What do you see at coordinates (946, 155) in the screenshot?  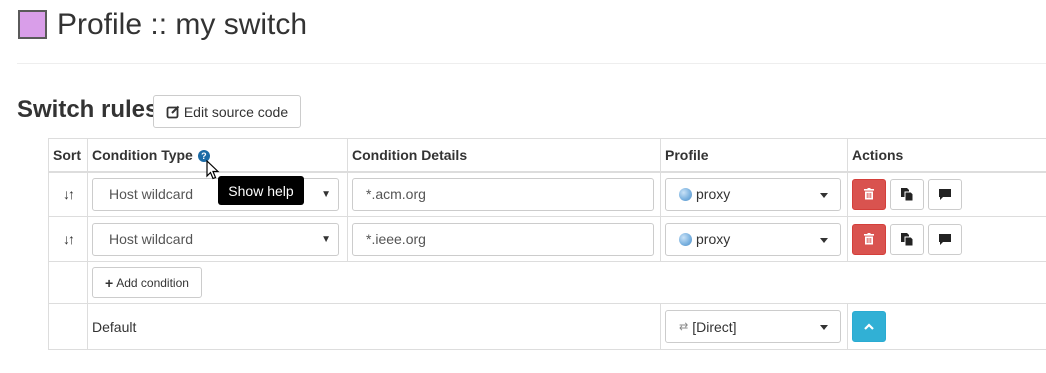 I see `column-header-actions: Actions` at bounding box center [946, 155].